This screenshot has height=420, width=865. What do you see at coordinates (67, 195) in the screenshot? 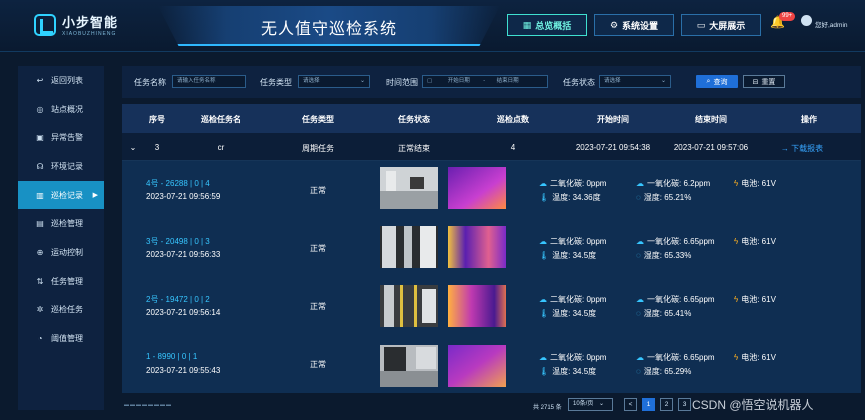
I see `sidebar-item-label: 巡检记录` at bounding box center [67, 195].